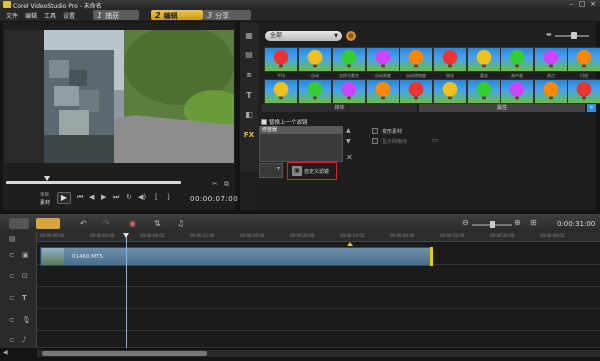 The height and width of the screenshot is (361, 600). What do you see at coordinates (126, 291) in the screenshot?
I see `playhead-line` at bounding box center [126, 291].